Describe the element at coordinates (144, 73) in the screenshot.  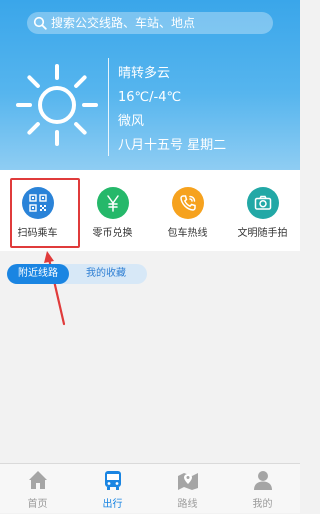
I see `weather-condition: 晴转多云` at that location.